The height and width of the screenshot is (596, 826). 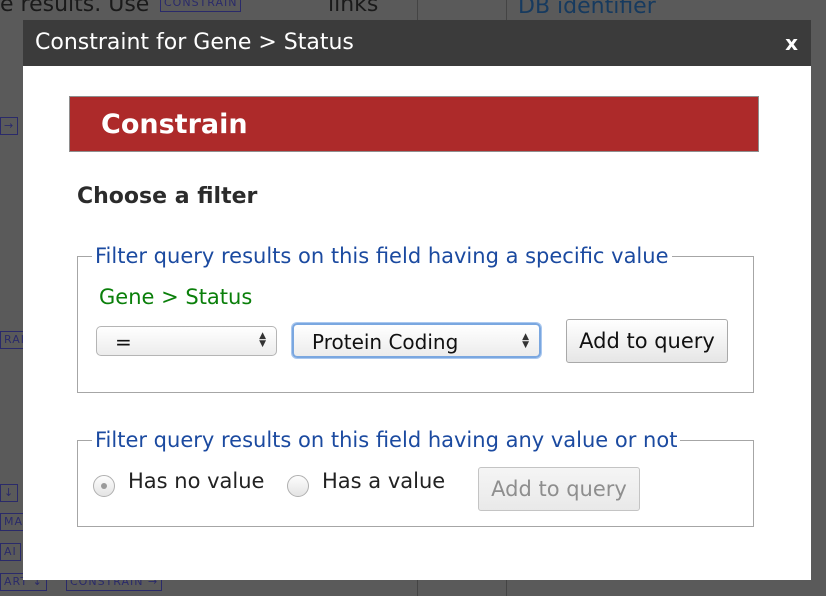 What do you see at coordinates (9, 493) in the screenshot?
I see `background-left-link: ↓` at bounding box center [9, 493].